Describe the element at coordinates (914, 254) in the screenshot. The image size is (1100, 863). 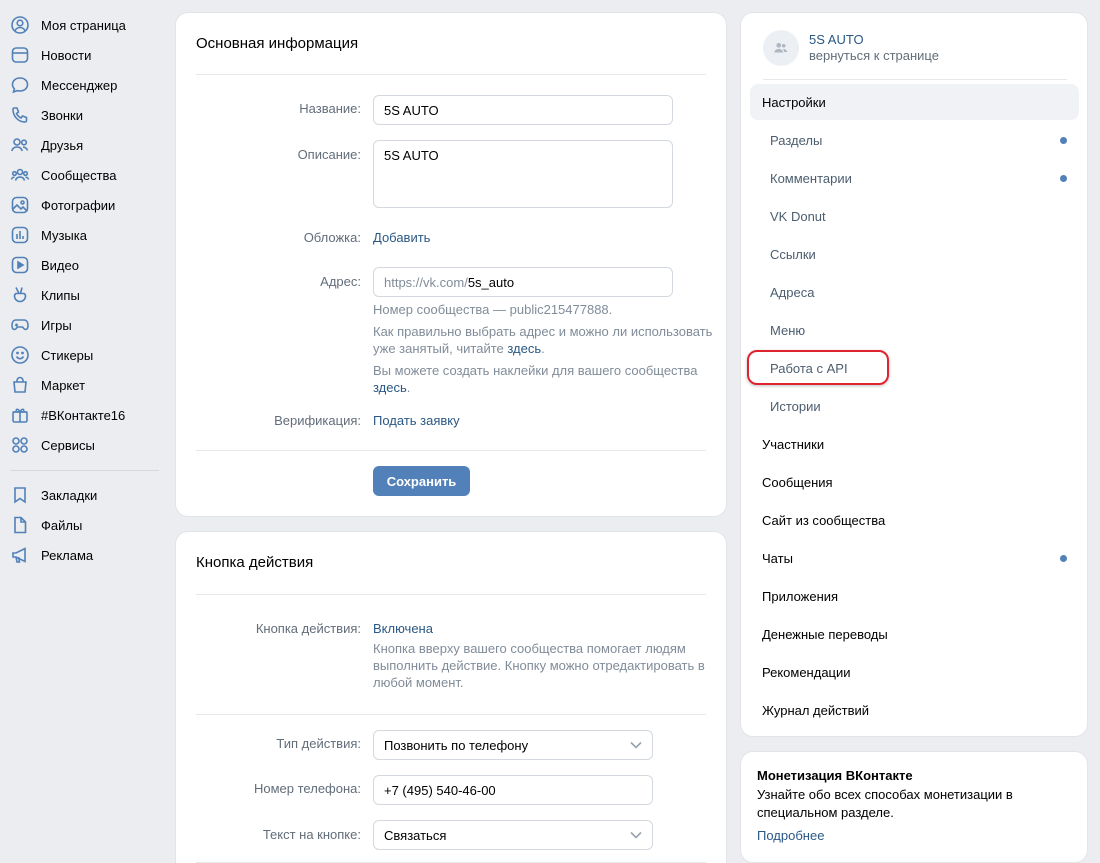
I see `menu-item-links: Ссылки` at that location.